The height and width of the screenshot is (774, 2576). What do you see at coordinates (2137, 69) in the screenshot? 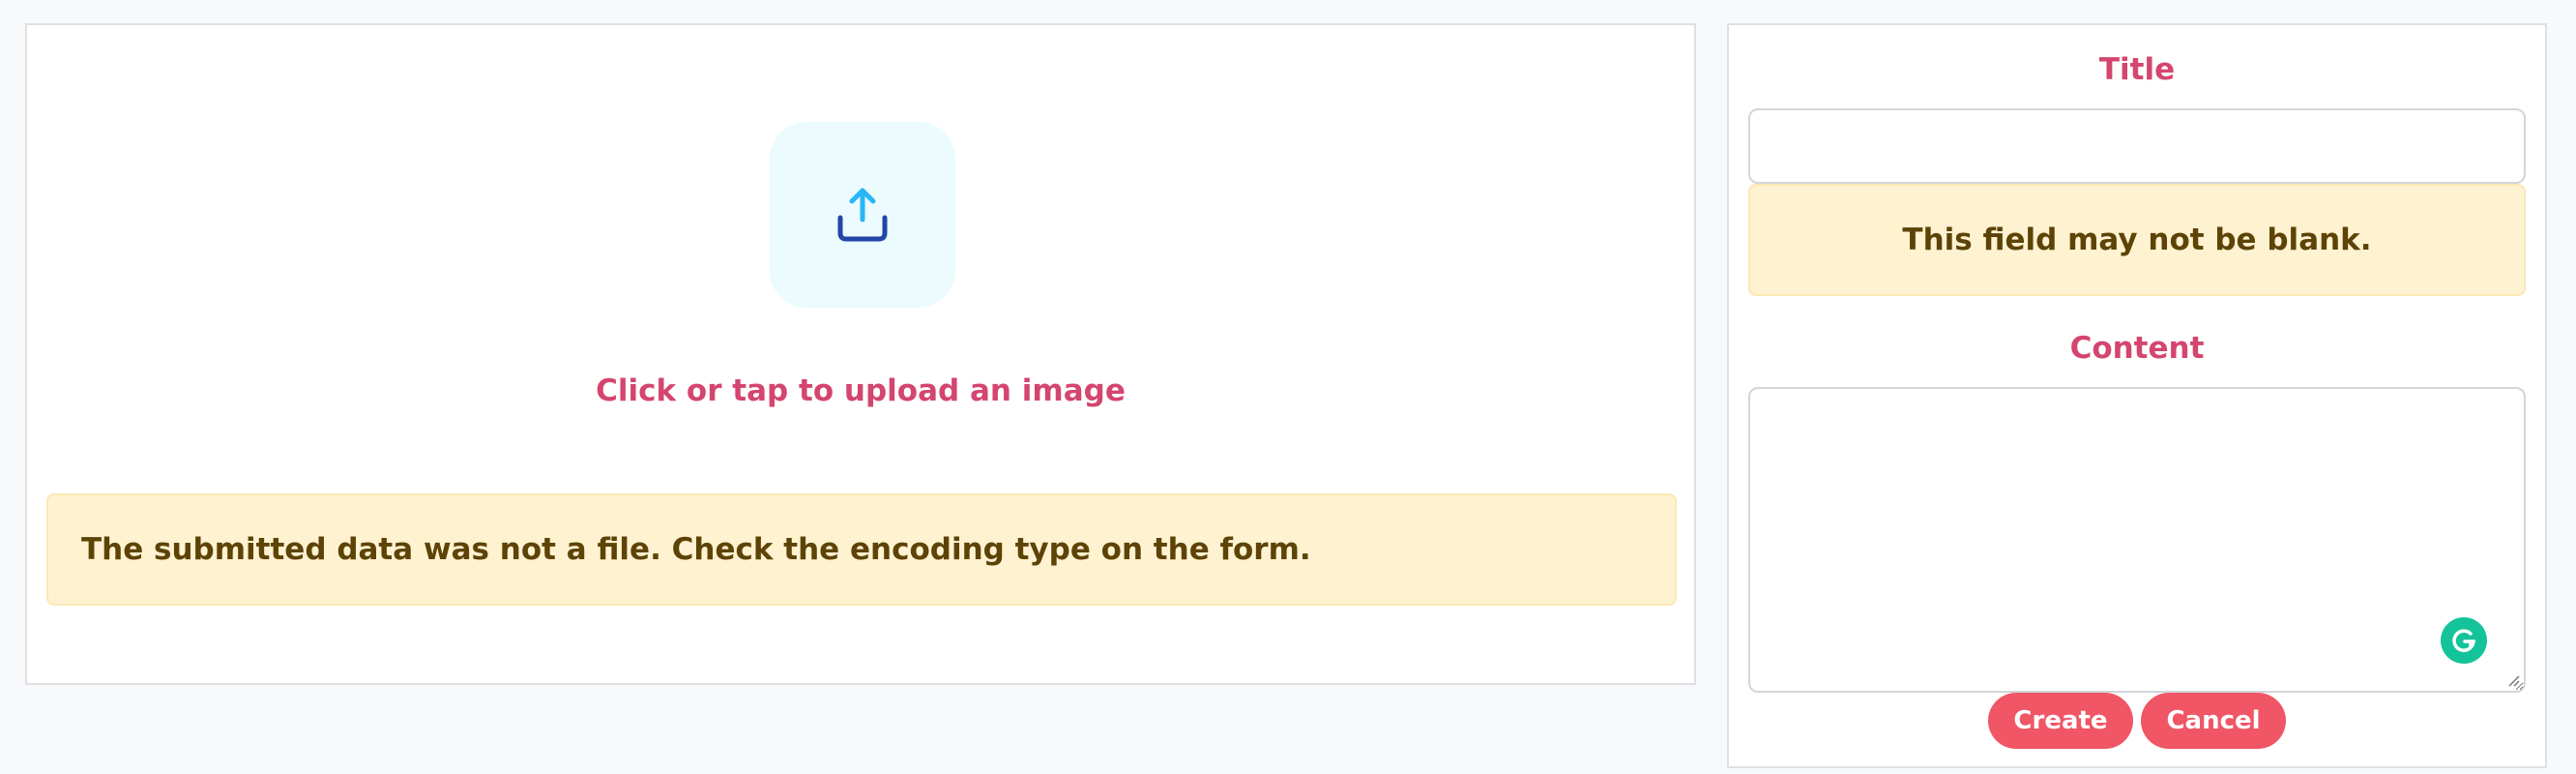
I see `title-label: Title` at bounding box center [2137, 69].